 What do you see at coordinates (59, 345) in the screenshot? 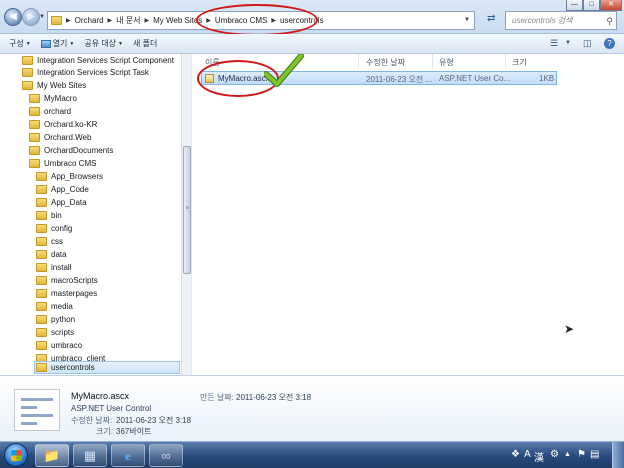
I see `tree-item-umbraco: umbraco` at bounding box center [59, 345].